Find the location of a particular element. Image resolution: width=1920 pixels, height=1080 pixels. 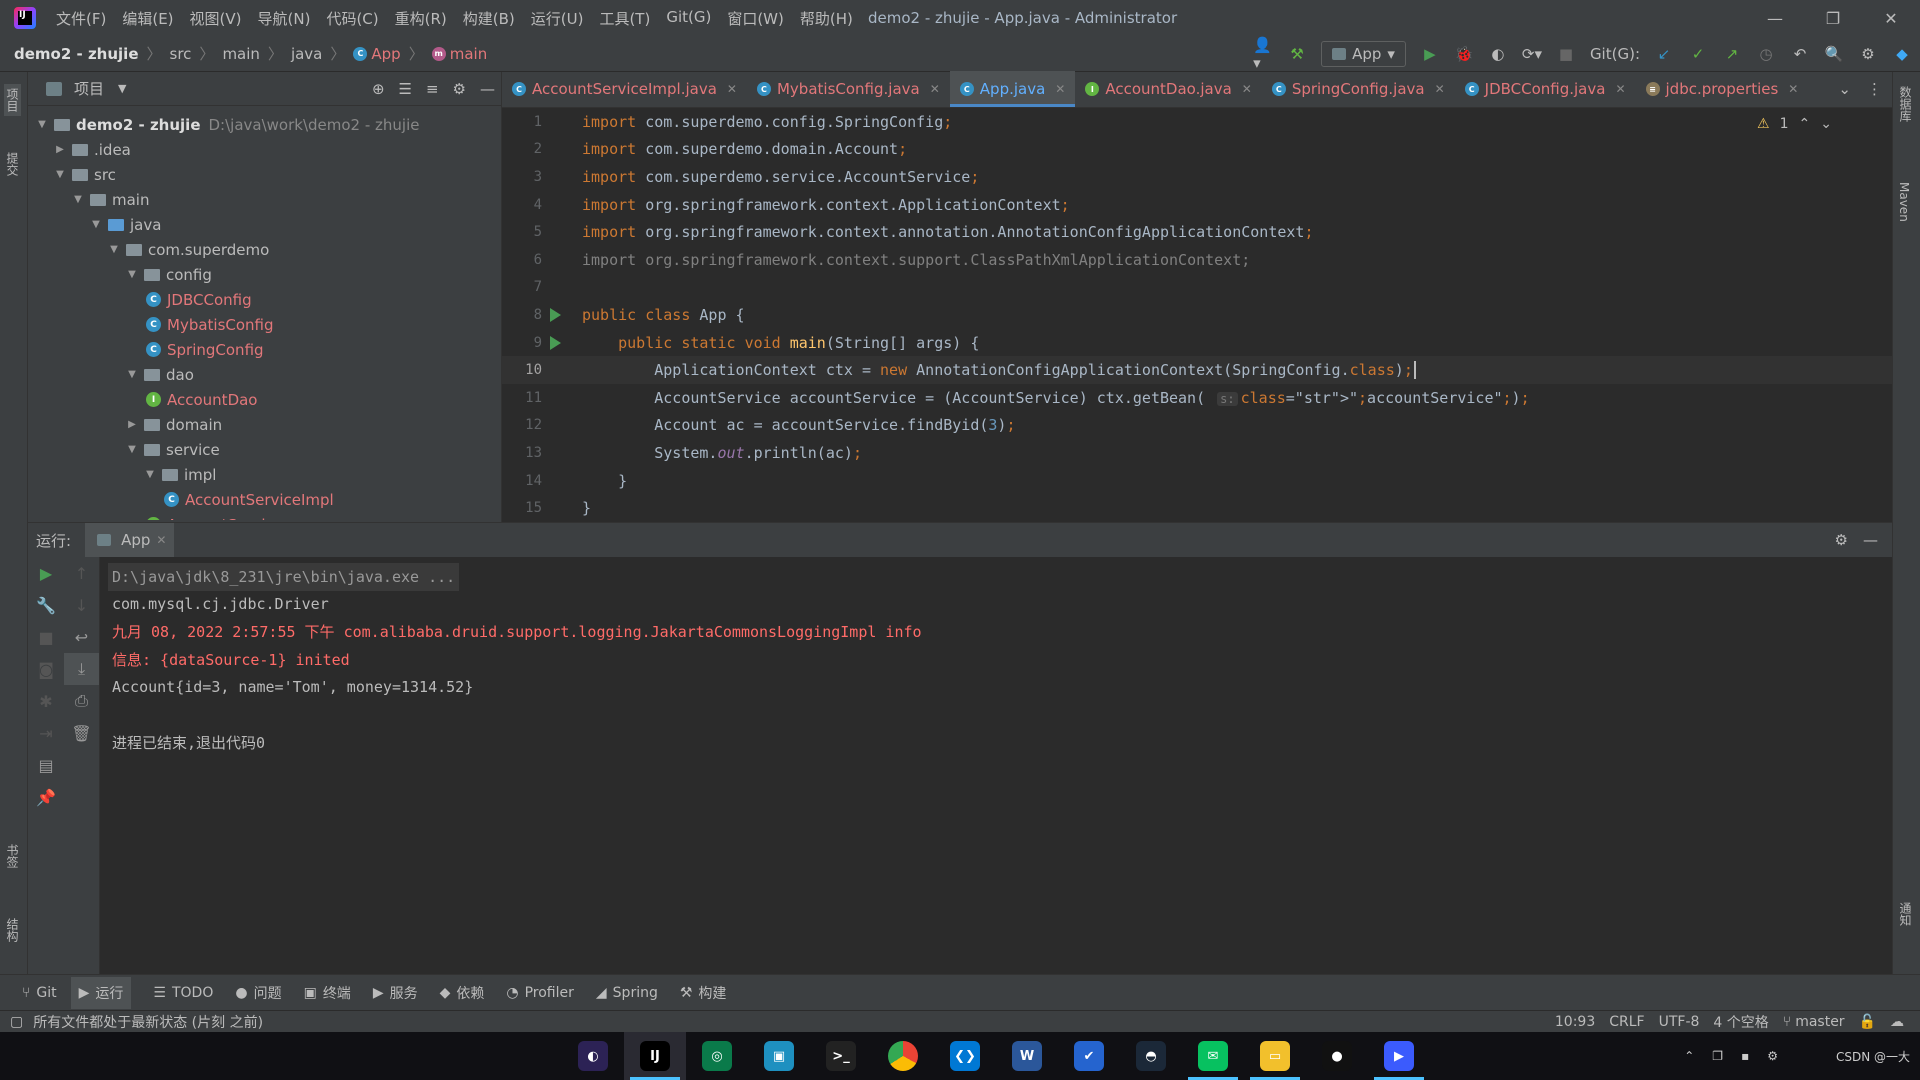

taskbar-app: ✉ is located at coordinates (1213, 1056).